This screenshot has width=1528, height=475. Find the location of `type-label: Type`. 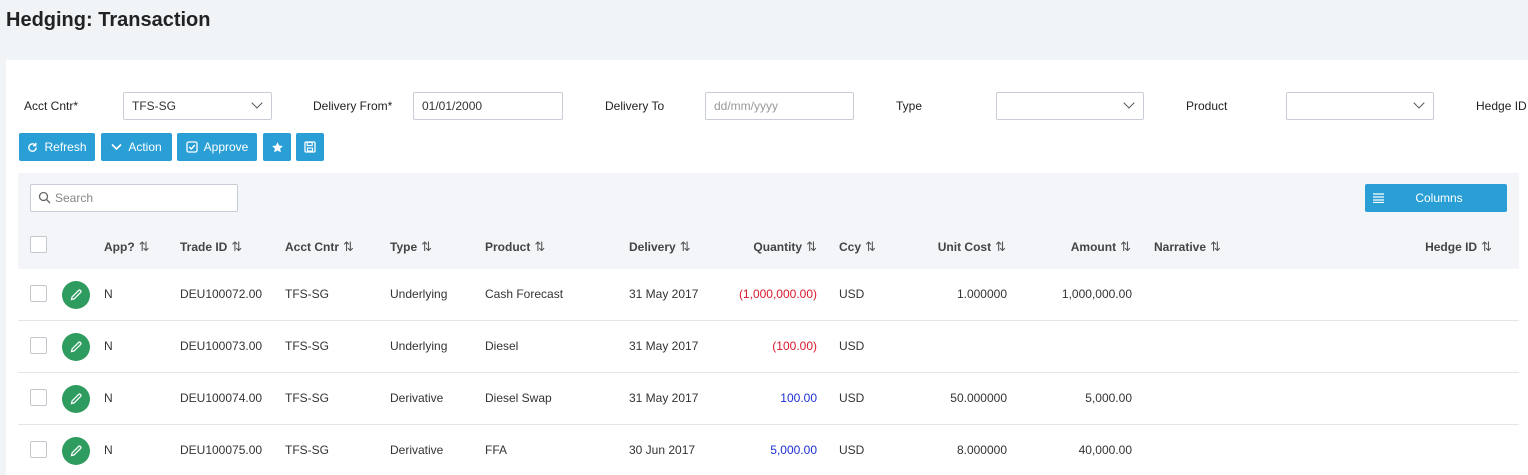

type-label: Type is located at coordinates (909, 106).